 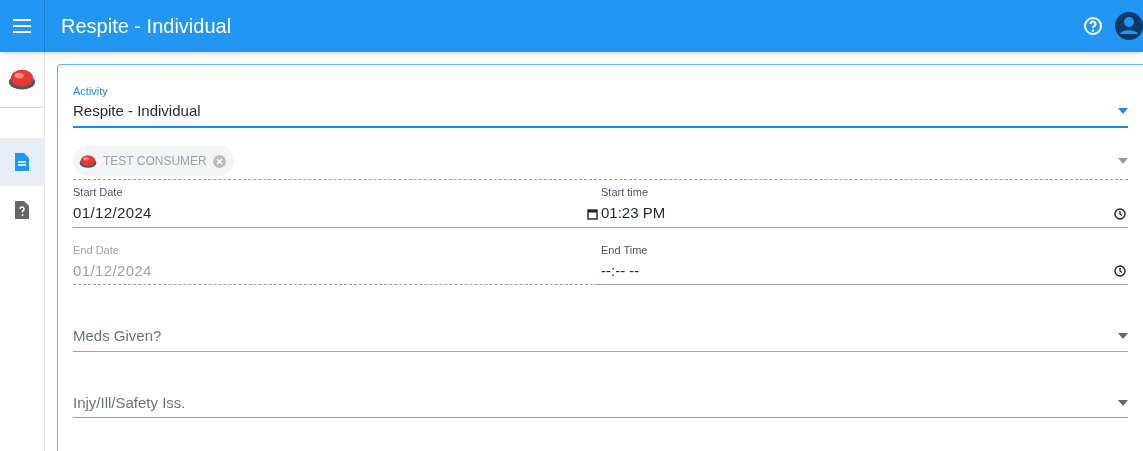 What do you see at coordinates (96, 250) in the screenshot?
I see `field-label: End Date` at bounding box center [96, 250].